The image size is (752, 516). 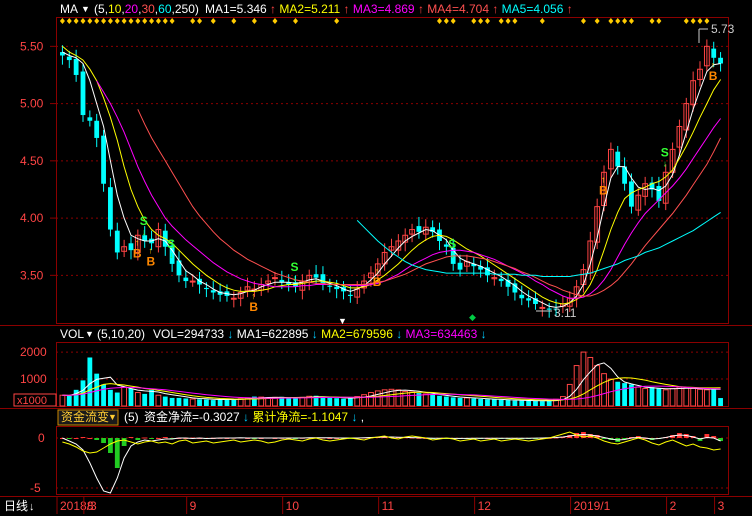 What do you see at coordinates (32, 507) in the screenshot?
I see `arrow-down-icon: ↓` at bounding box center [32, 507].